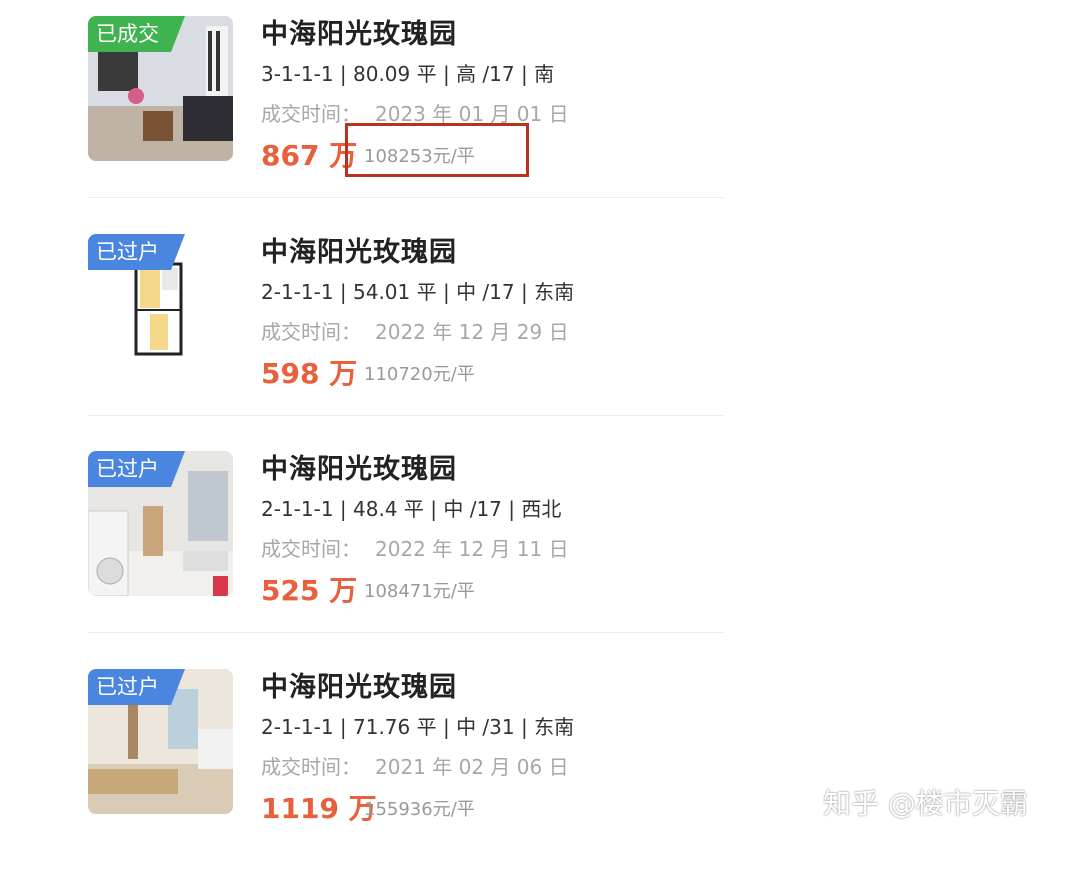  I want to click on zhihu-watermark: 知乎 @楼市灭霸, so click(925, 803).